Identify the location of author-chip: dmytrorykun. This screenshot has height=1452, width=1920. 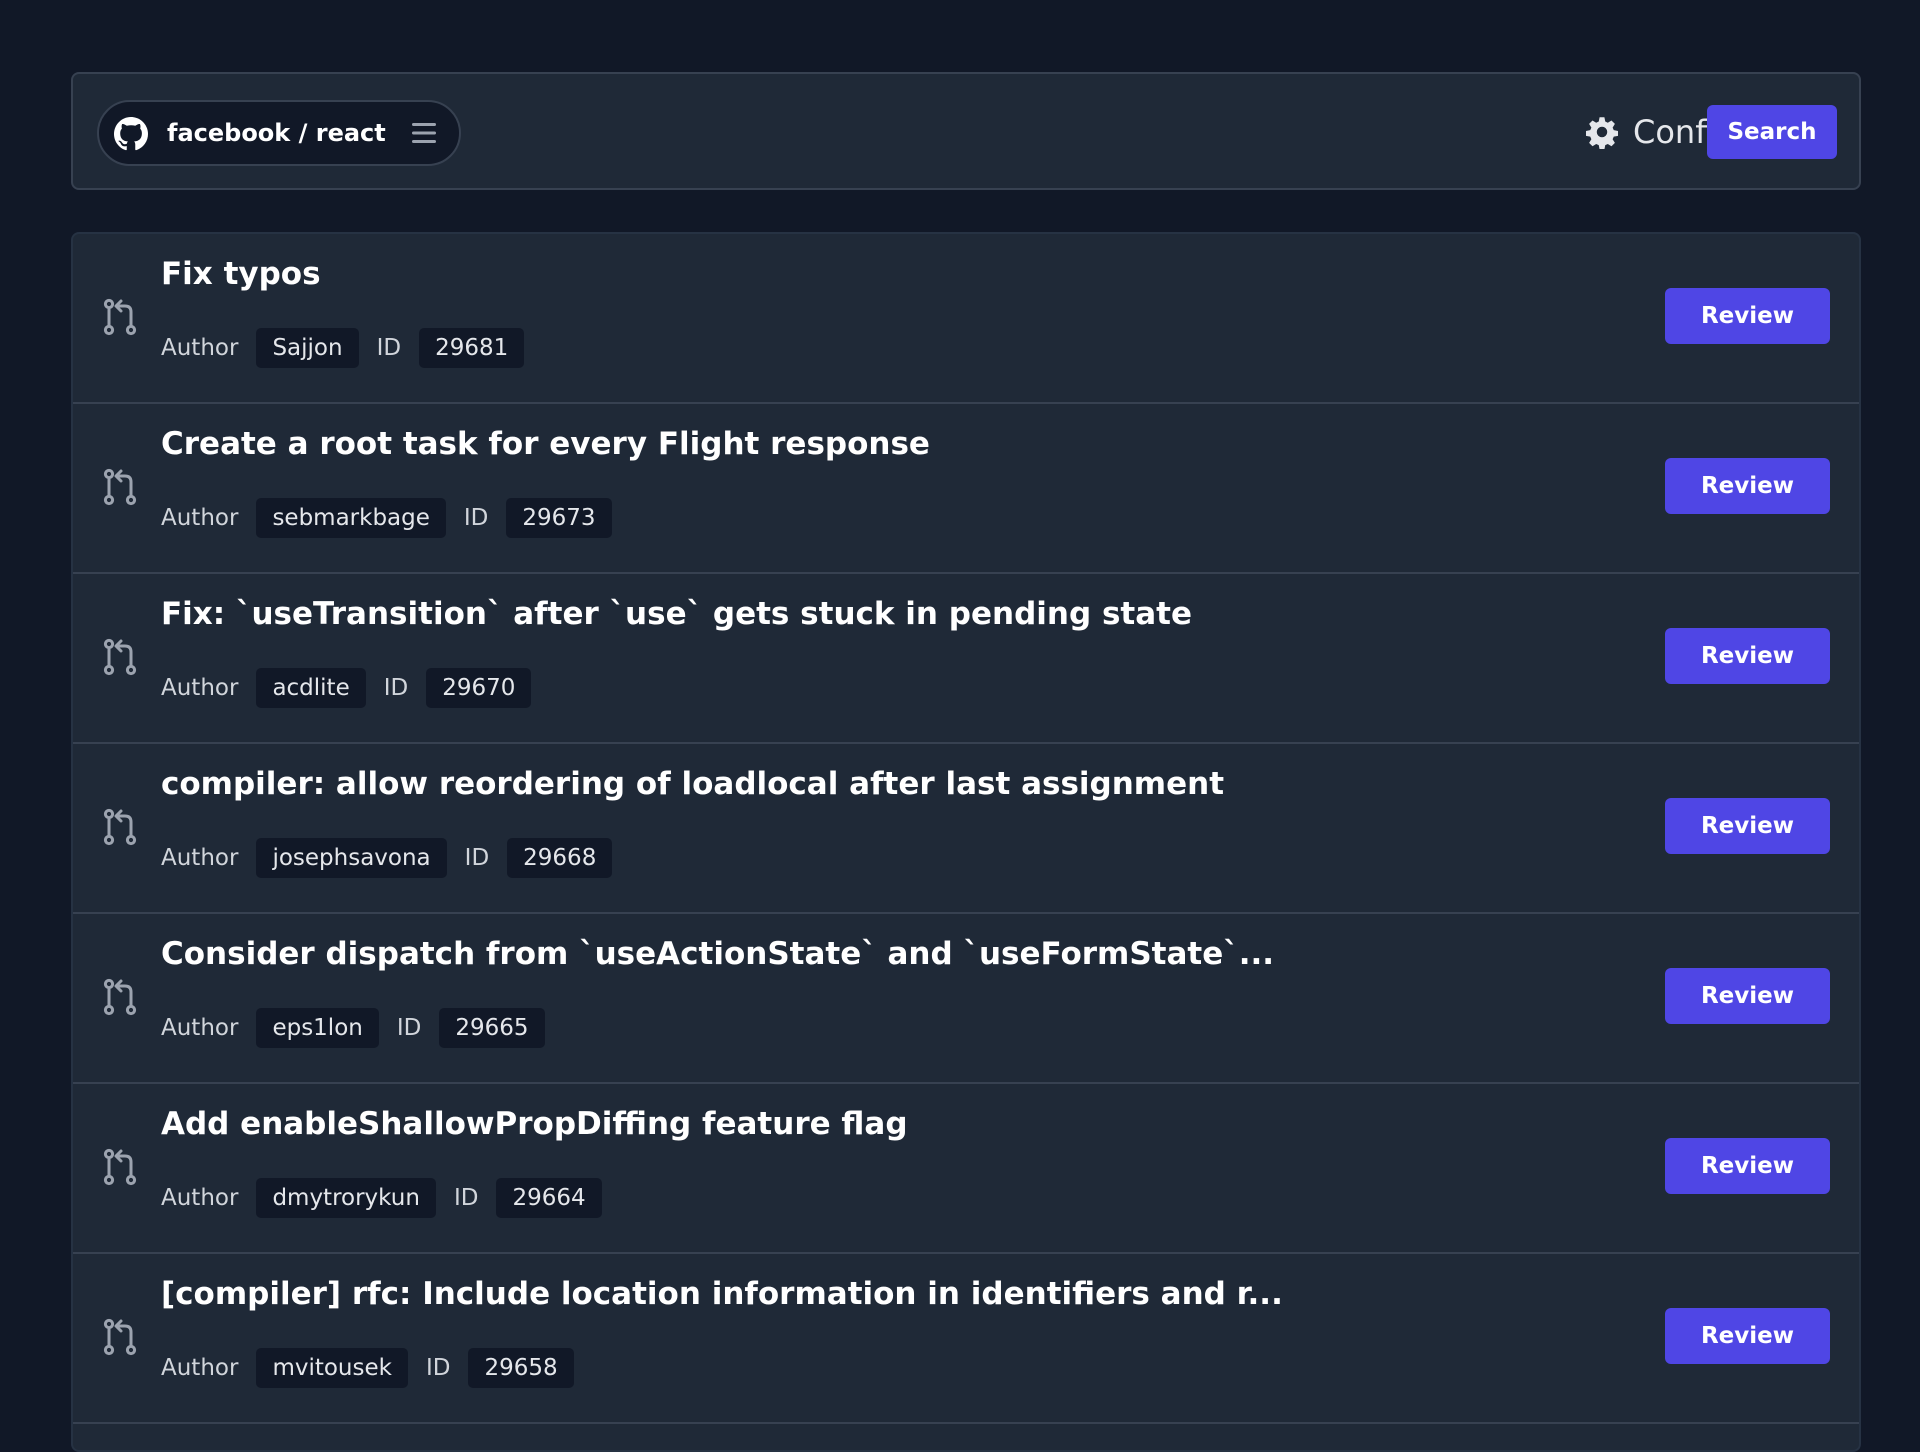
(346, 1198).